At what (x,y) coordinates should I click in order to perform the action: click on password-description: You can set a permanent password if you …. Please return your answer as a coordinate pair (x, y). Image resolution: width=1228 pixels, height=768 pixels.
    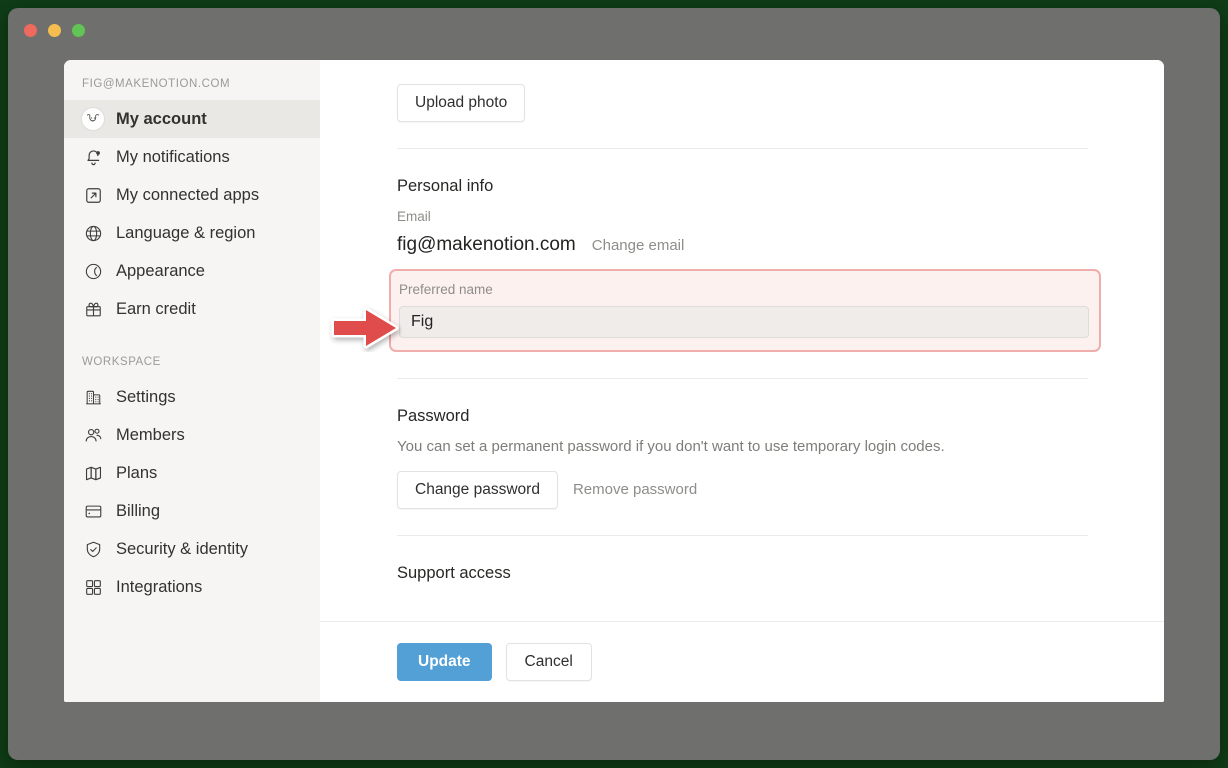
    Looking at the image, I should click on (671, 446).